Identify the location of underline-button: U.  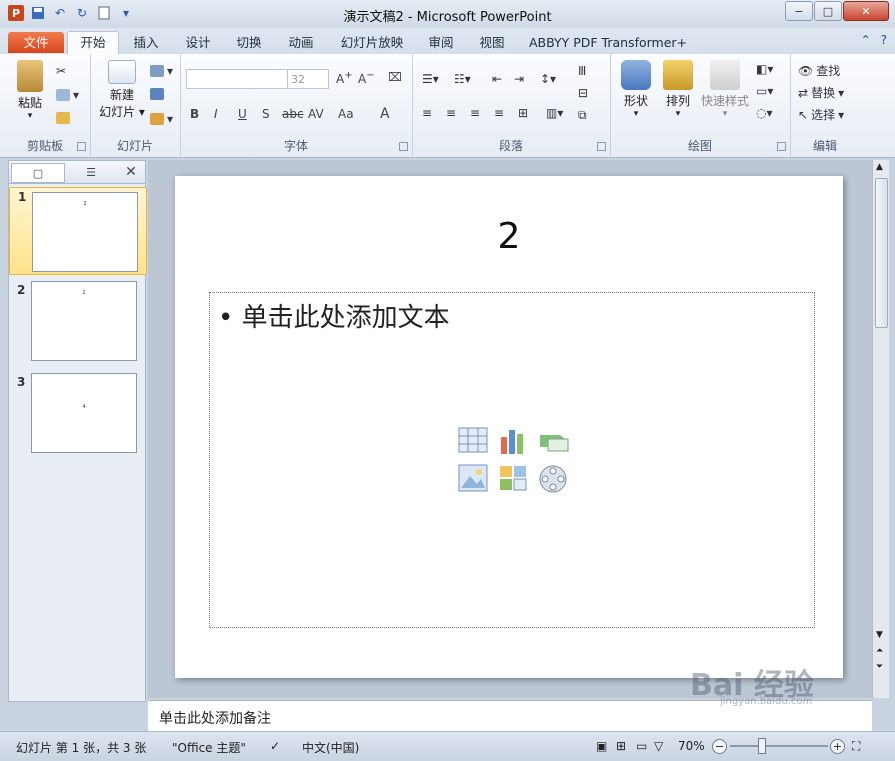
(242, 114).